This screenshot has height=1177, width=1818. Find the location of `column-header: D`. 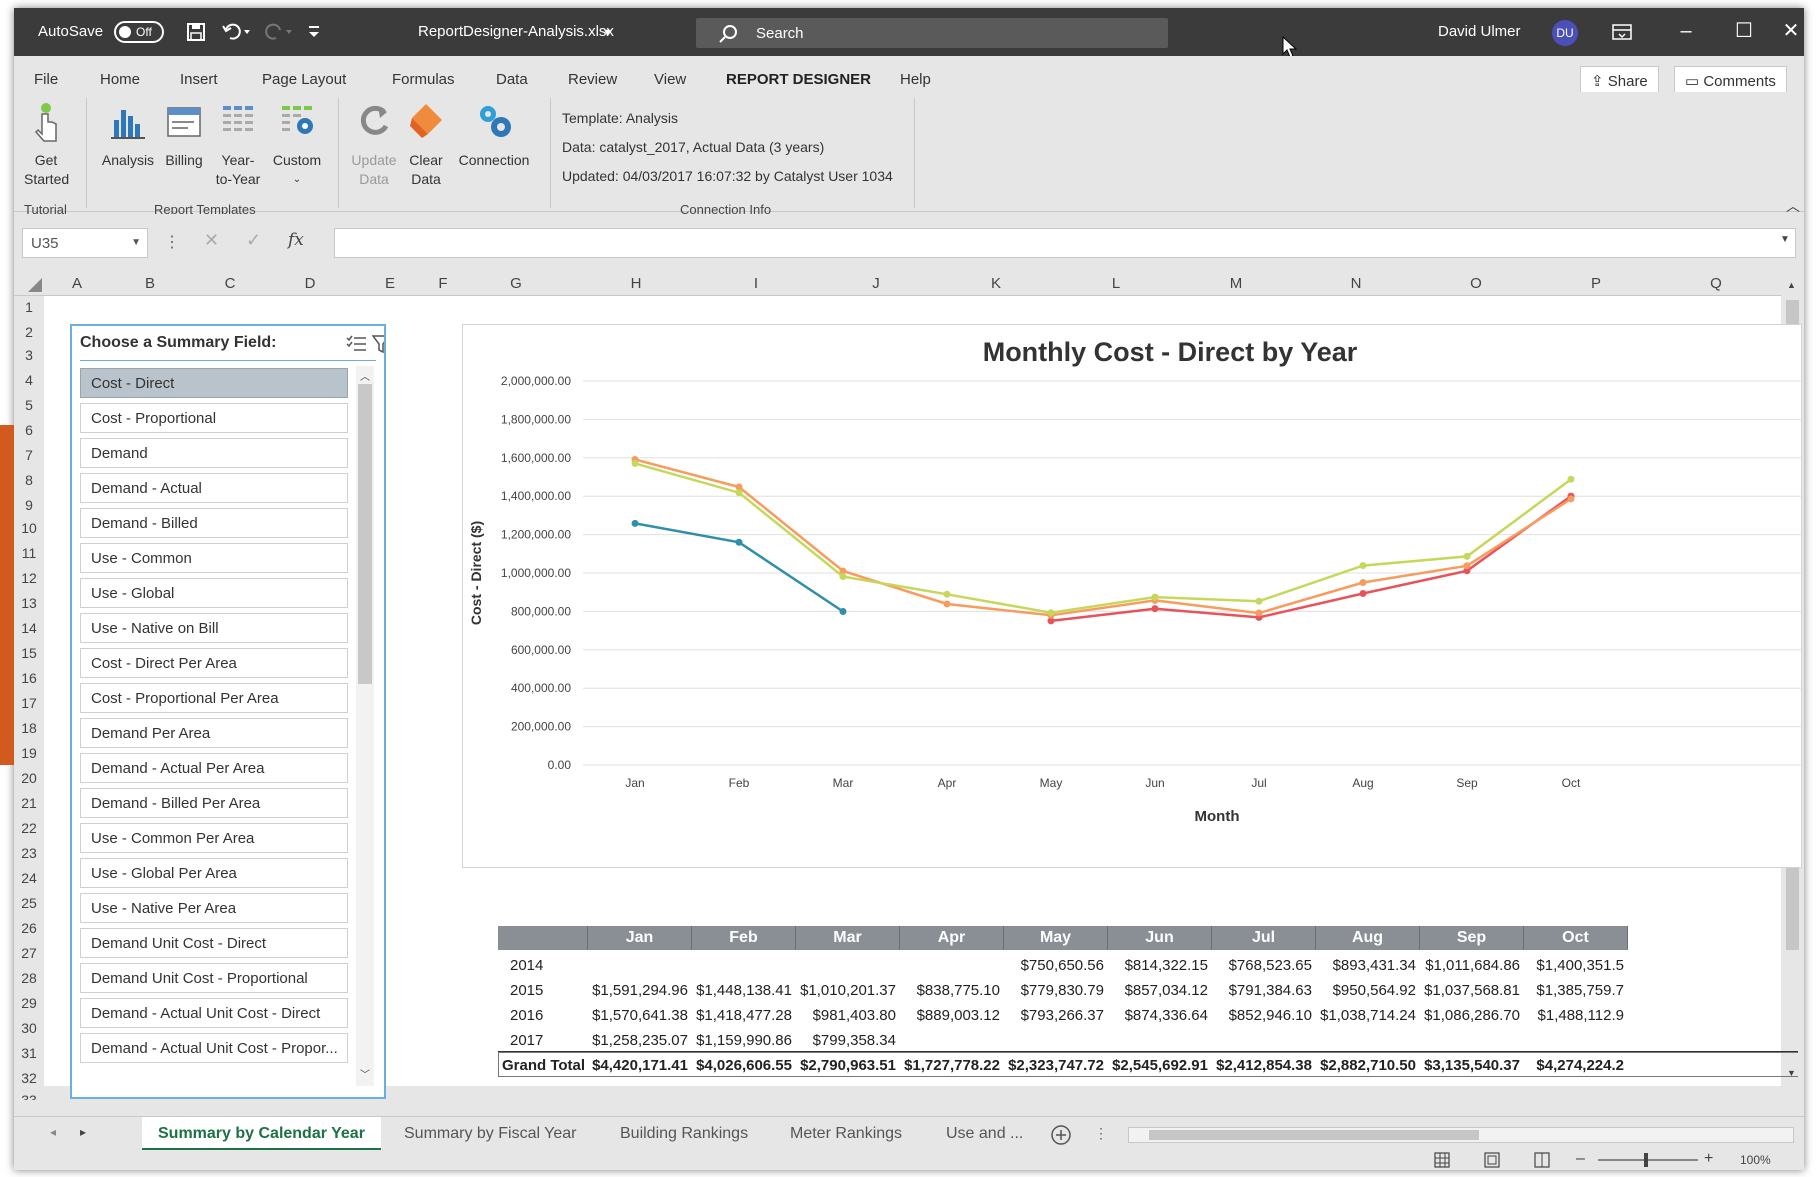

column-header: D is located at coordinates (310, 283).